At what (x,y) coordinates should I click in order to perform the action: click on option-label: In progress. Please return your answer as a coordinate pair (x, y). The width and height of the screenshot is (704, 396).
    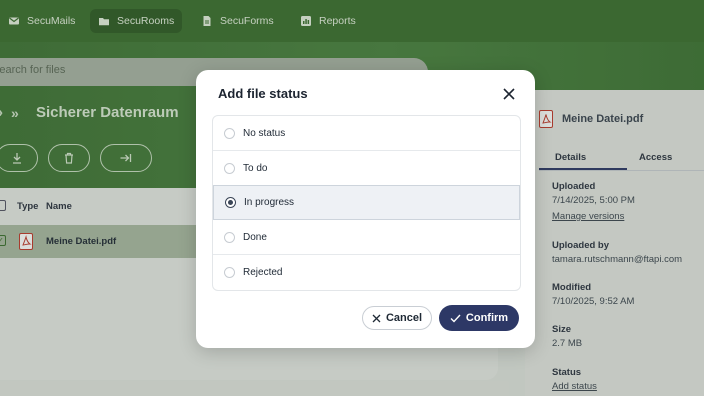
    Looking at the image, I should click on (269, 202).